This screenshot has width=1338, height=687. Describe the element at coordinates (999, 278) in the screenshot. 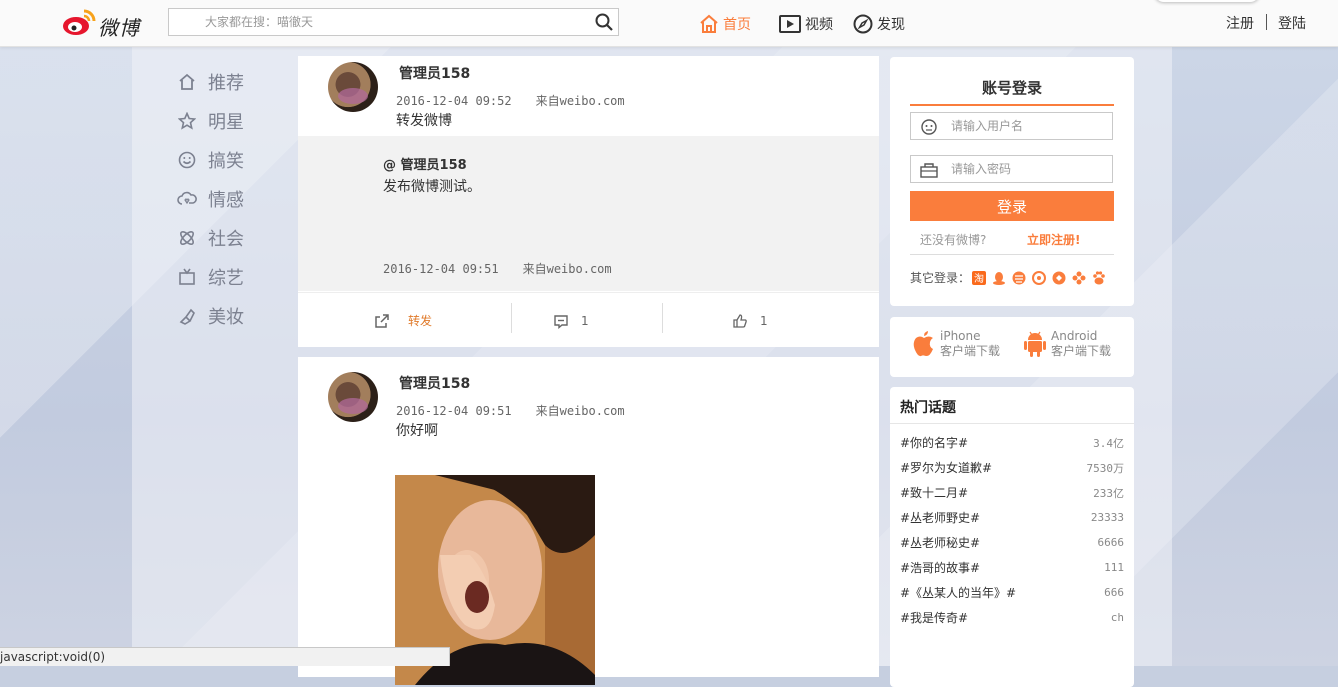

I see `qq-icon` at that location.